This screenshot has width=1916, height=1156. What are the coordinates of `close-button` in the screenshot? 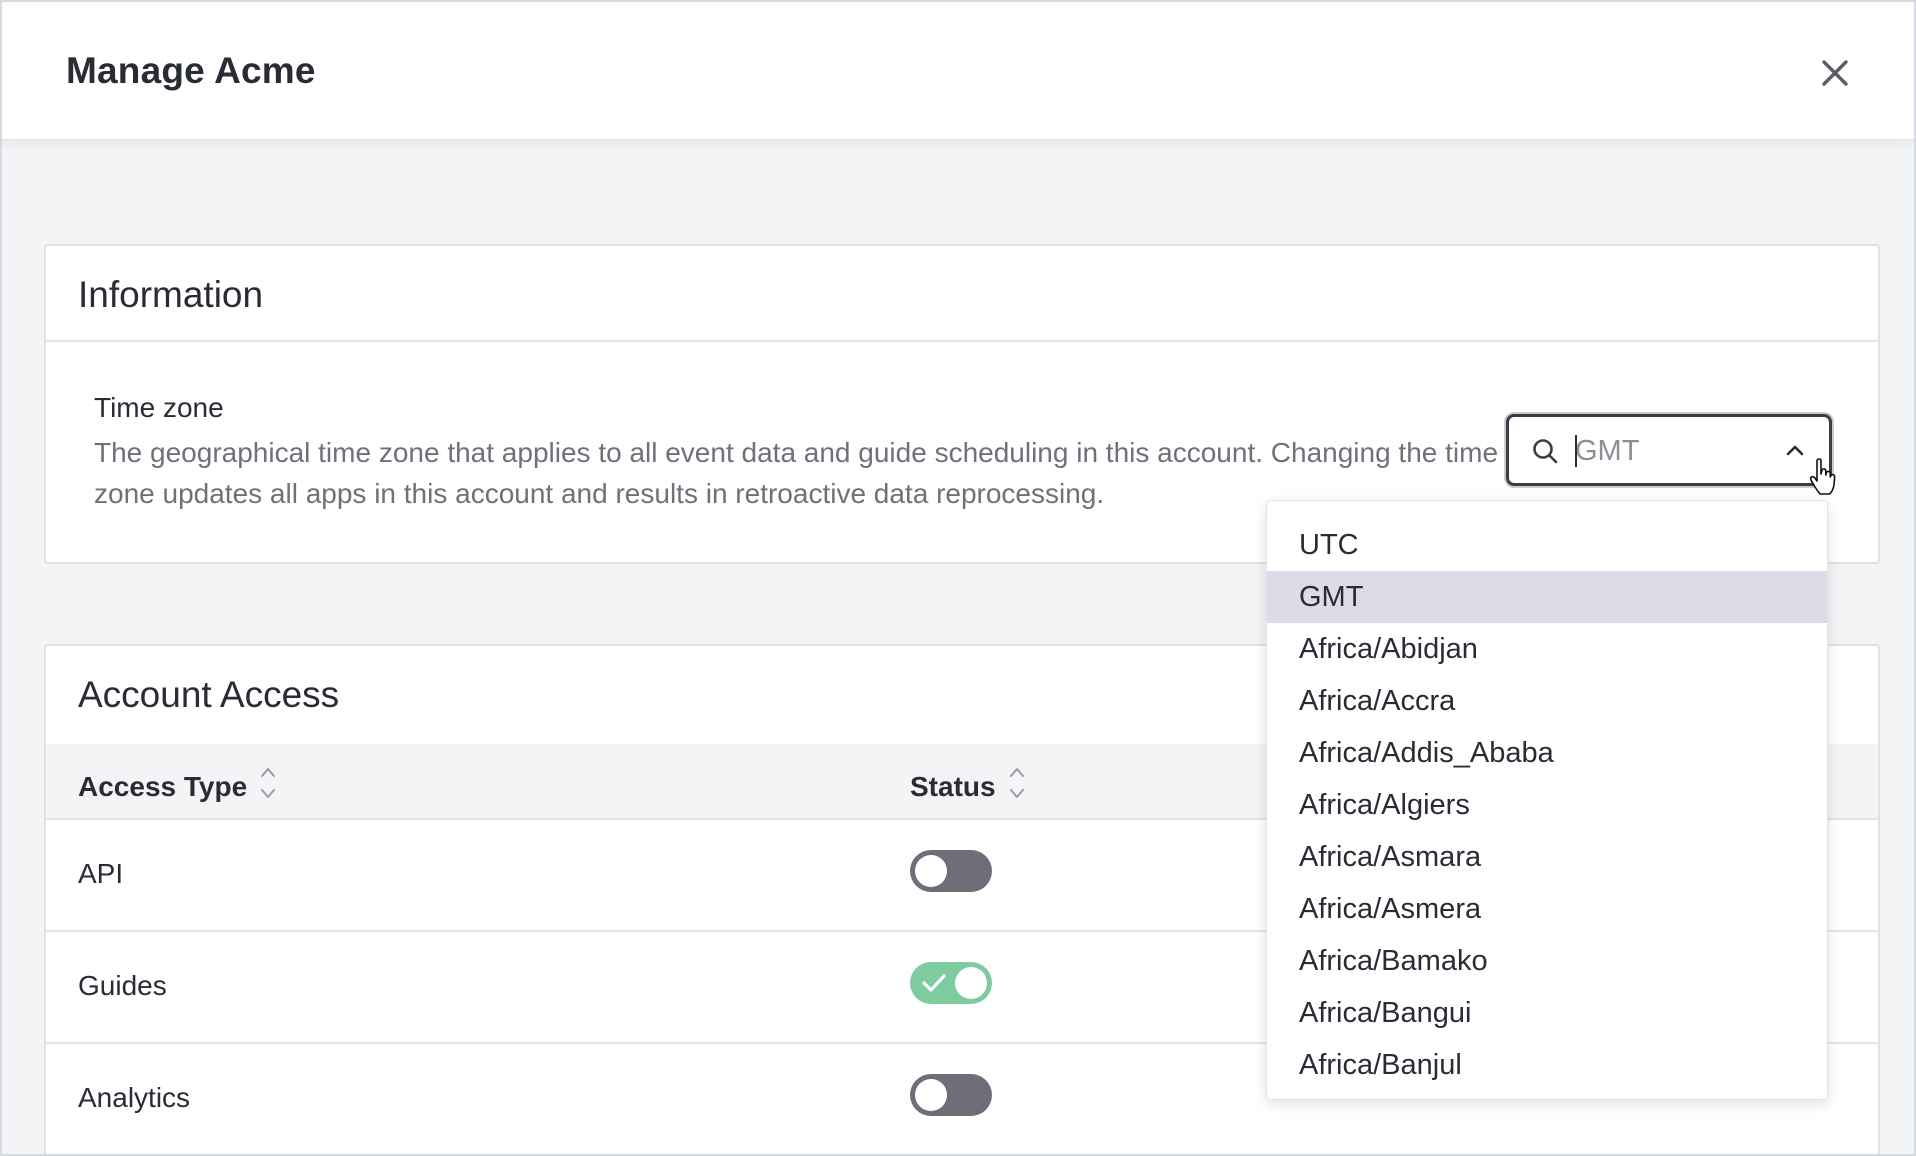 It's located at (1835, 73).